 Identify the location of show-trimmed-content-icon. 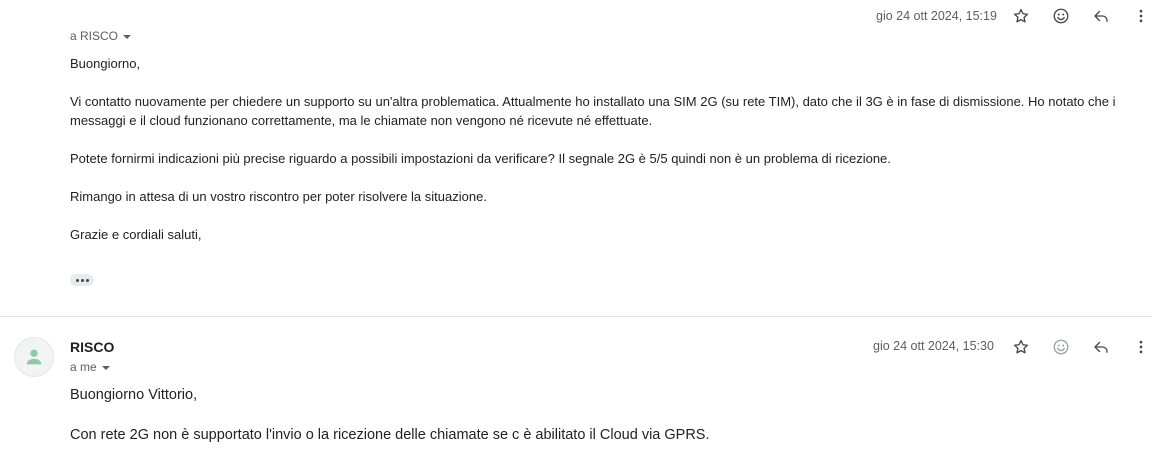
(77, 280).